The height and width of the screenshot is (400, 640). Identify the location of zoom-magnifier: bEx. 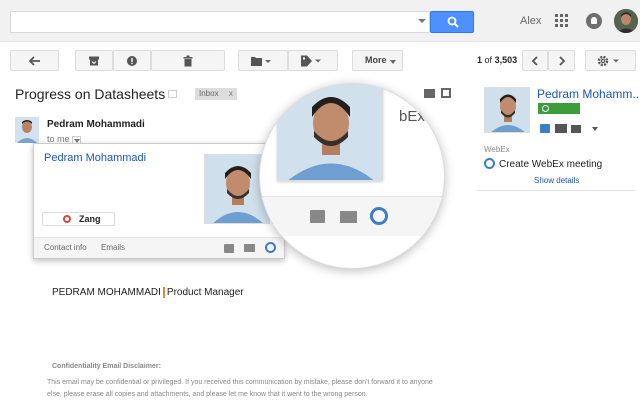
(352, 176).